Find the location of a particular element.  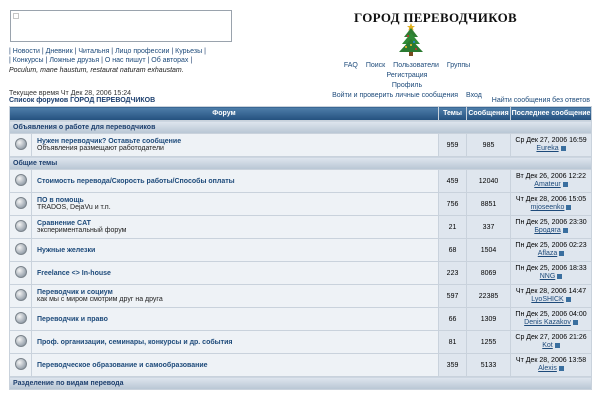

unanswered-posts-link: Найти сообщения без ответов is located at coordinates (541, 100).